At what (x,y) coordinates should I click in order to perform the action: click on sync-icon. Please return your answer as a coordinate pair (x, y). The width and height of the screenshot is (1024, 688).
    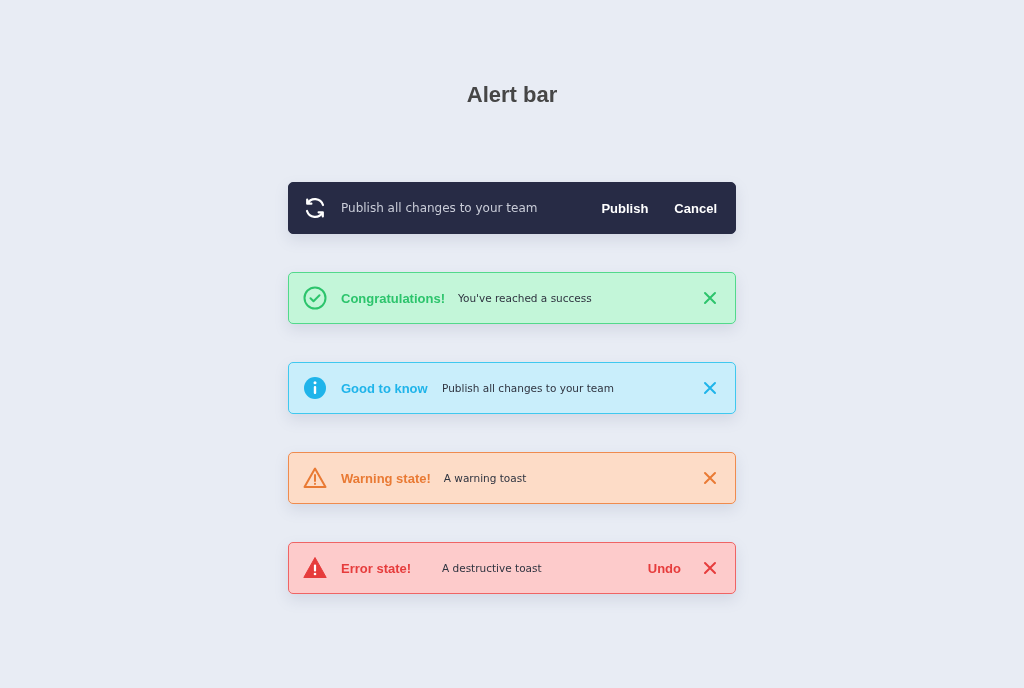
    Looking at the image, I should click on (315, 208).